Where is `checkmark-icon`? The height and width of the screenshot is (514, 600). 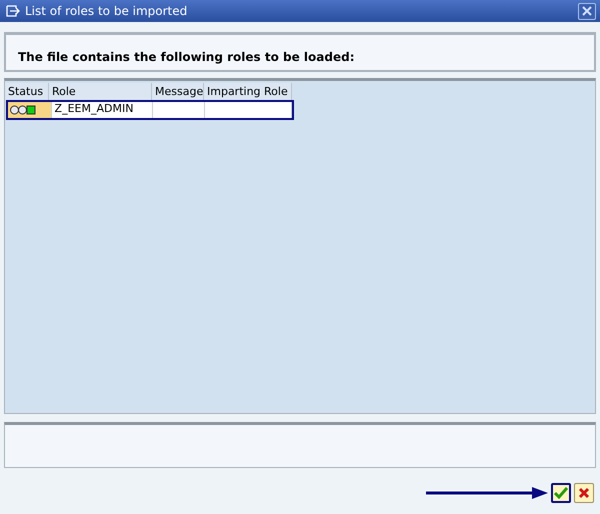 checkmark-icon is located at coordinates (561, 493).